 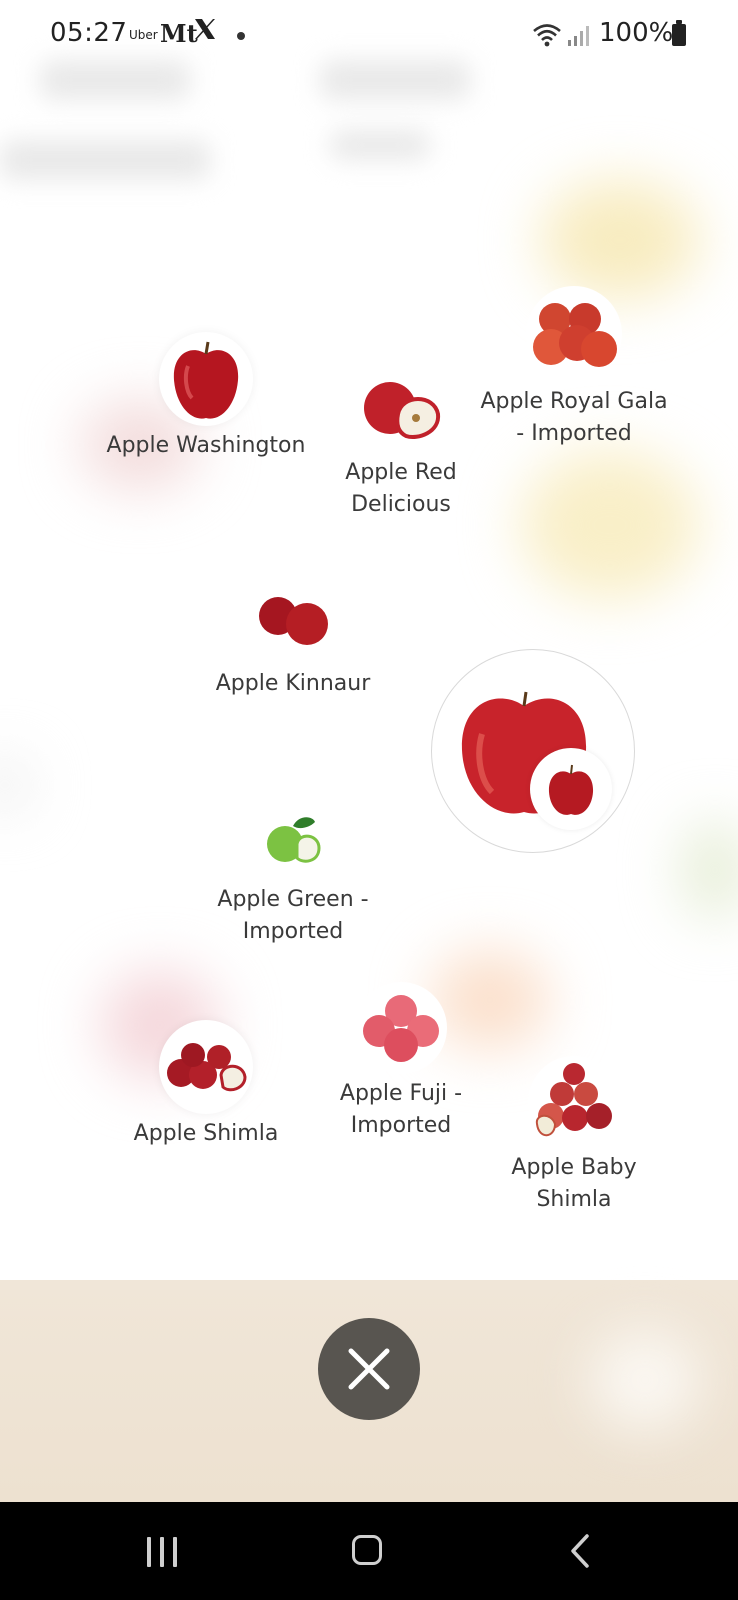 What do you see at coordinates (578, 36) in the screenshot?
I see `signal-icon` at bounding box center [578, 36].